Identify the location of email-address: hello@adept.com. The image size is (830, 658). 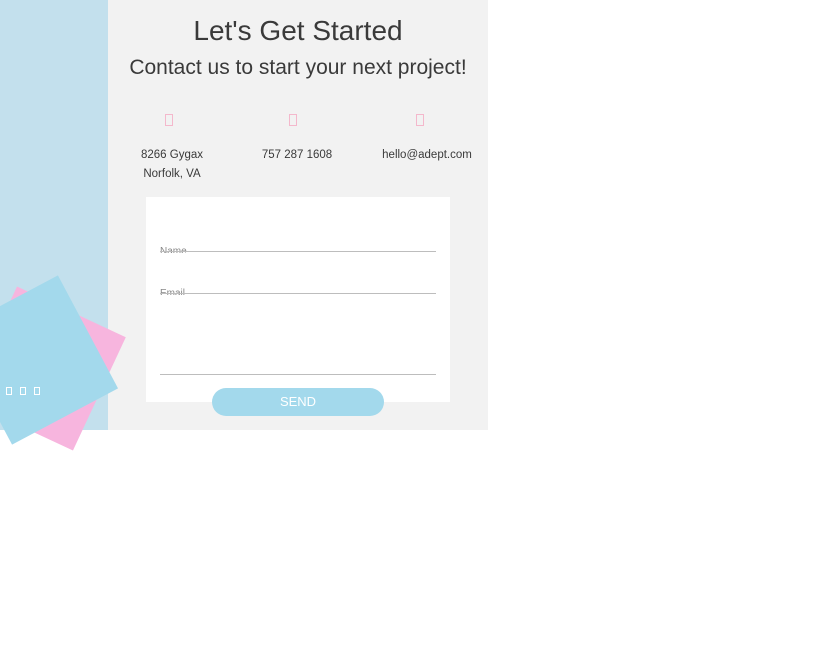
(427, 155).